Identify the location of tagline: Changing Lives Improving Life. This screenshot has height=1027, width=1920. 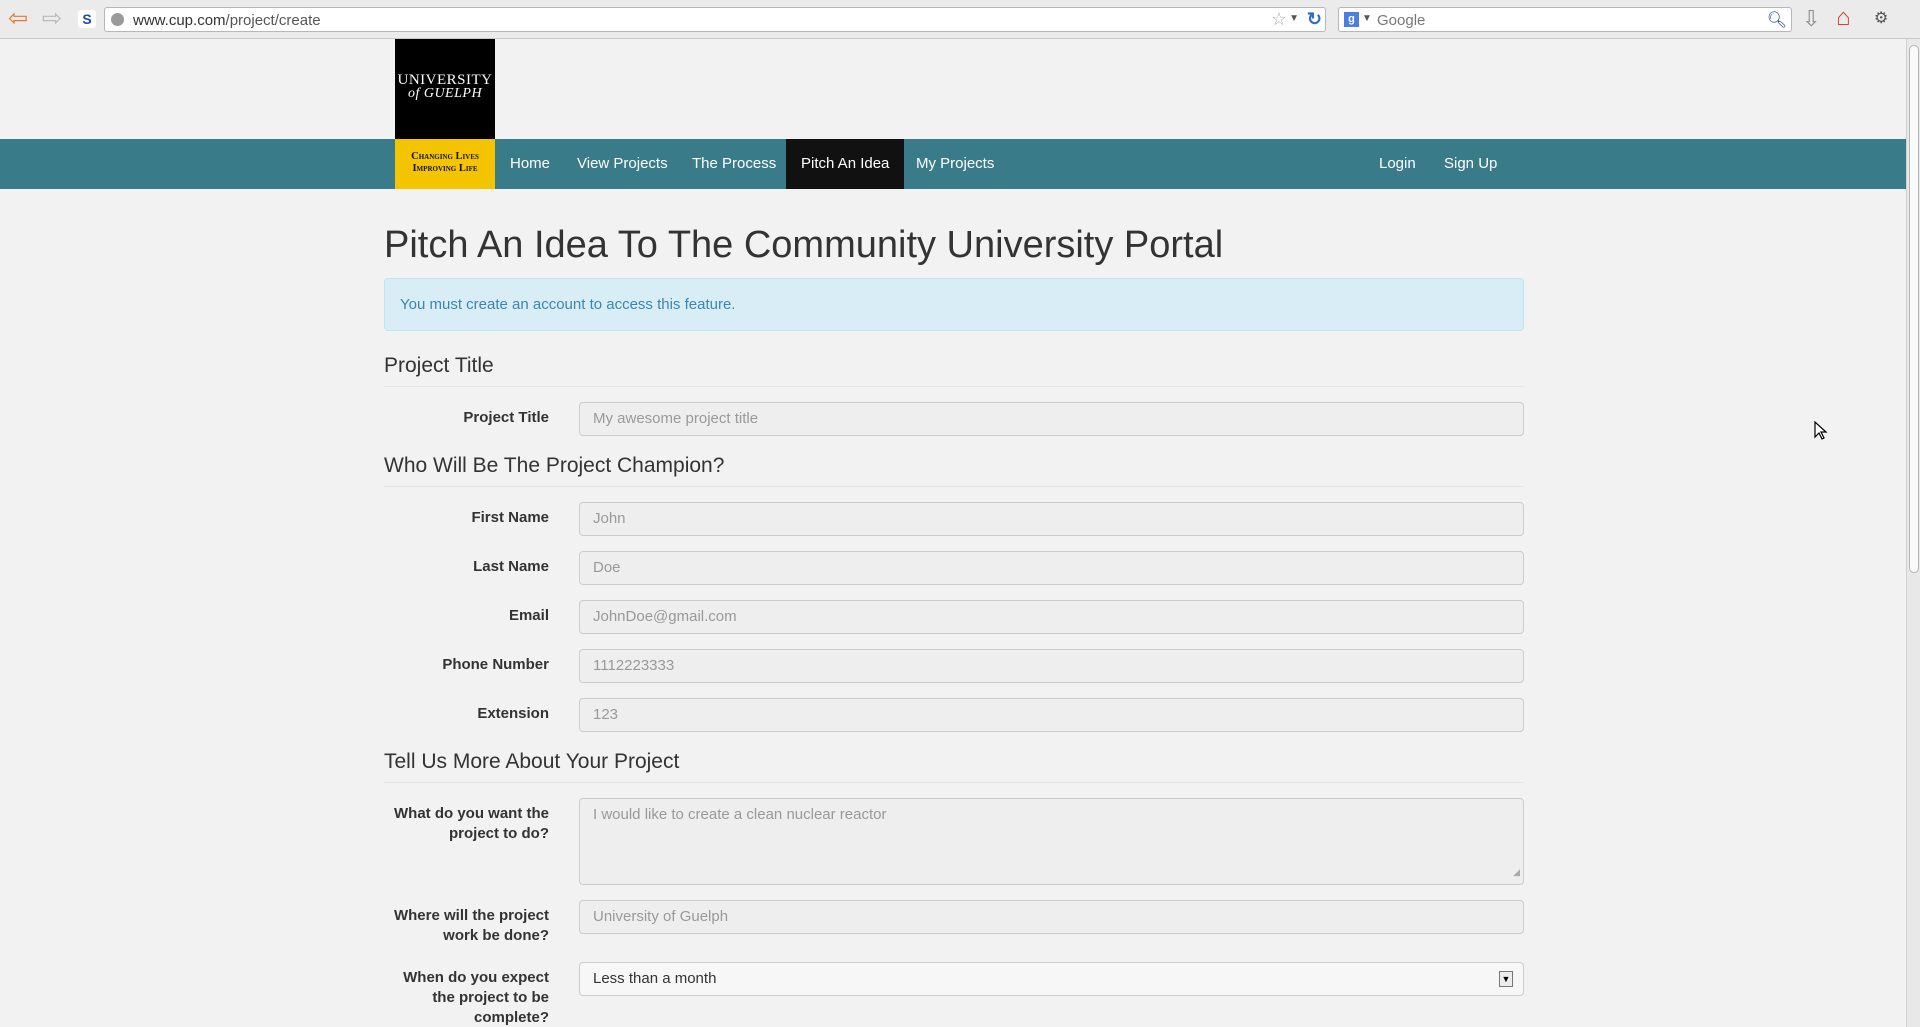
(445, 164).